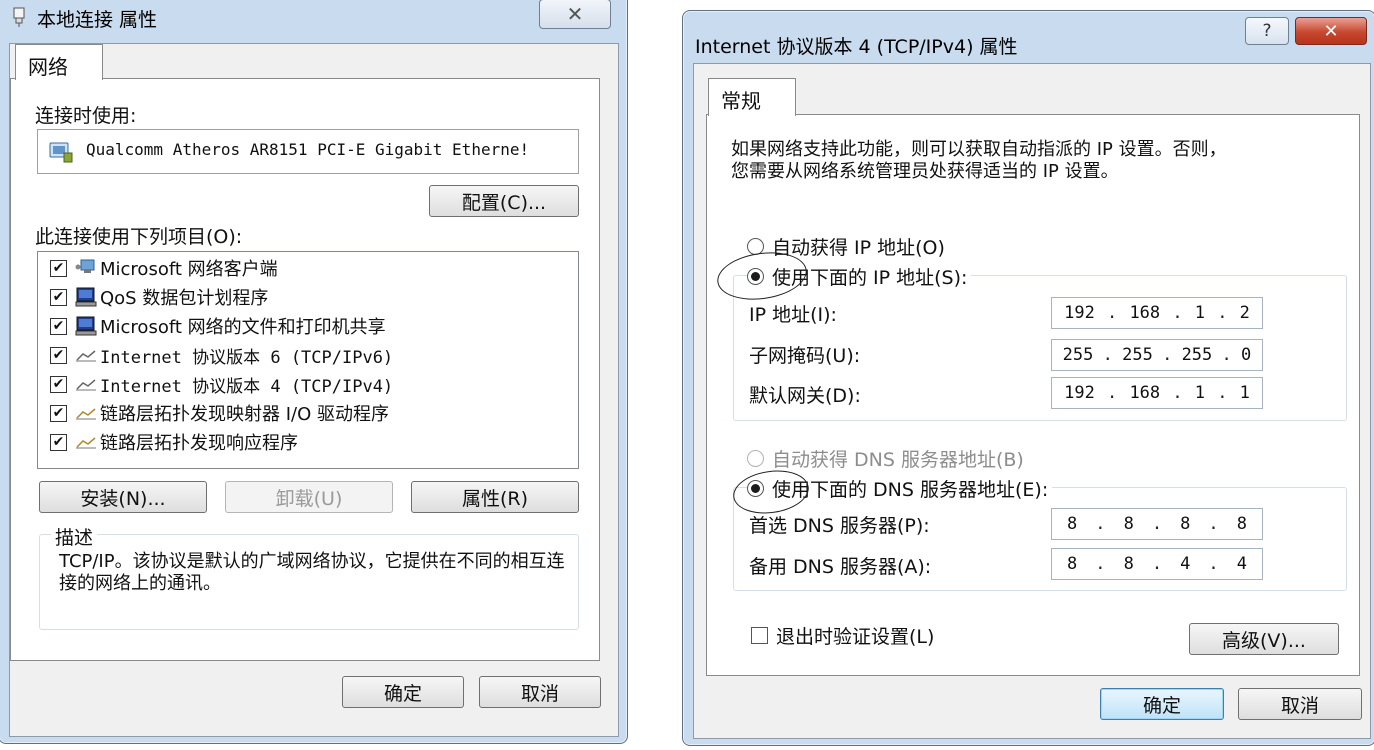 Image resolution: width=1374 pixels, height=750 pixels. Describe the element at coordinates (1157, 564) in the screenshot. I see `alternate-dns-field: 8. 8. 4. 4` at that location.